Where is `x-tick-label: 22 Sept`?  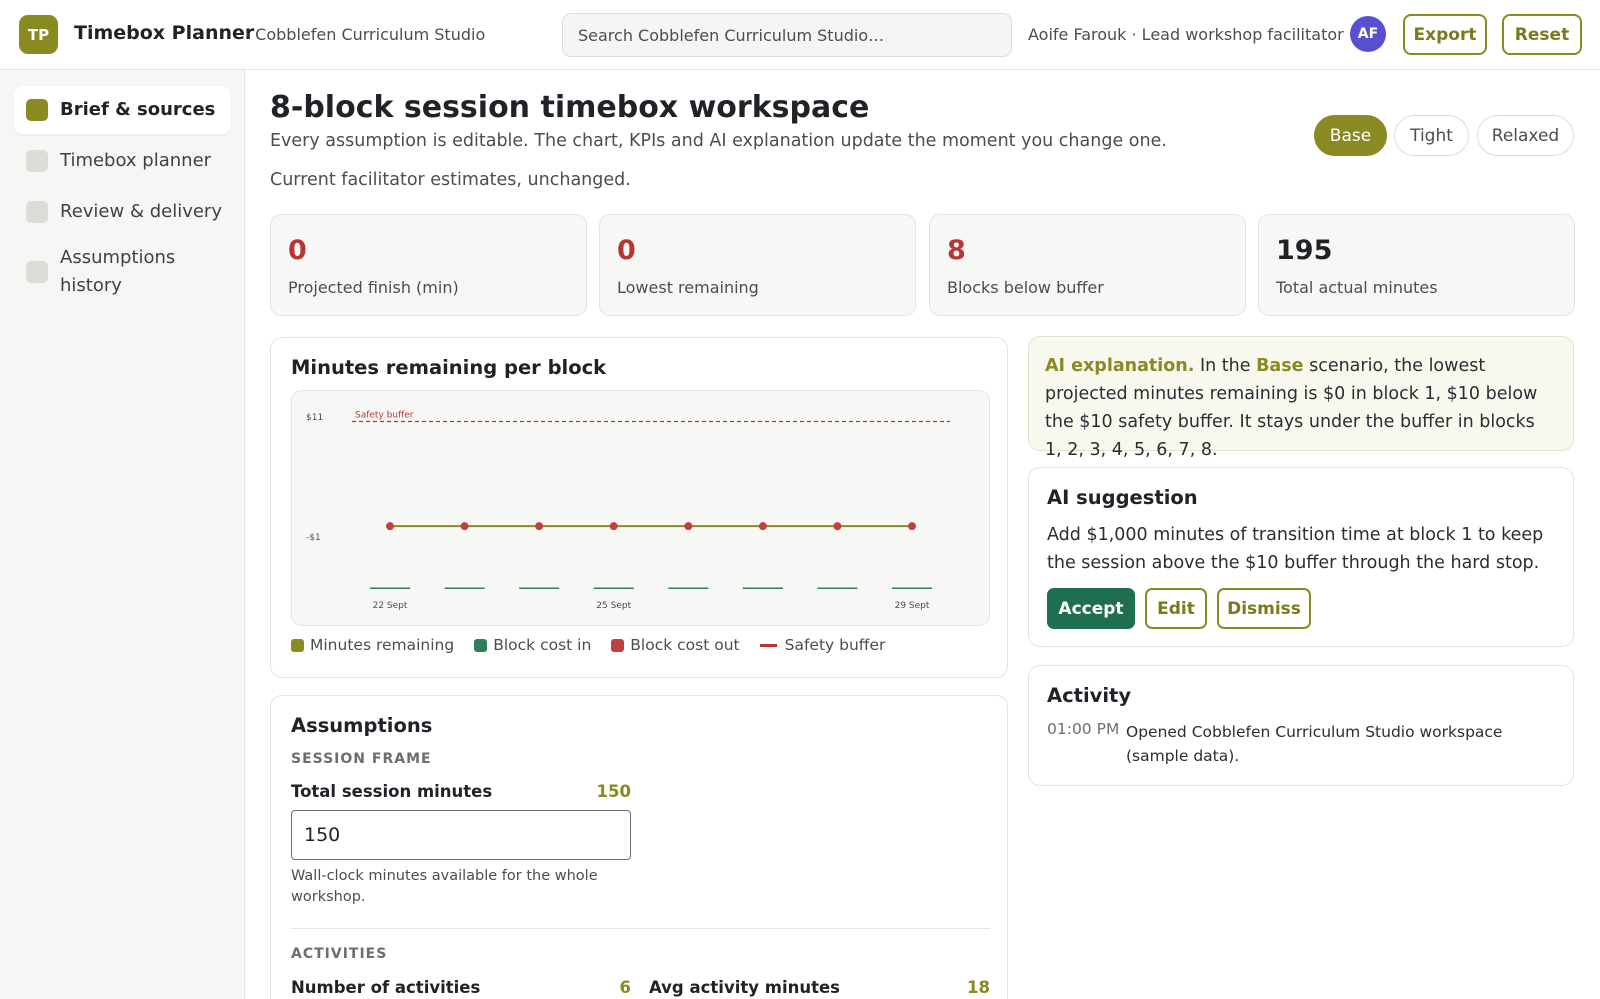 x-tick-label: 22 Sept is located at coordinates (390, 606).